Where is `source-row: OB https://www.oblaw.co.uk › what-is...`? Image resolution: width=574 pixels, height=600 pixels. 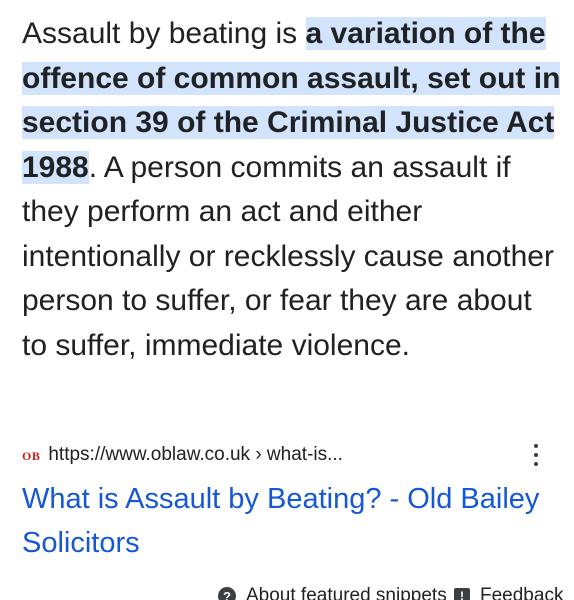
source-row: OB https://www.oblaw.co.uk › what-is... is located at coordinates (292, 455).